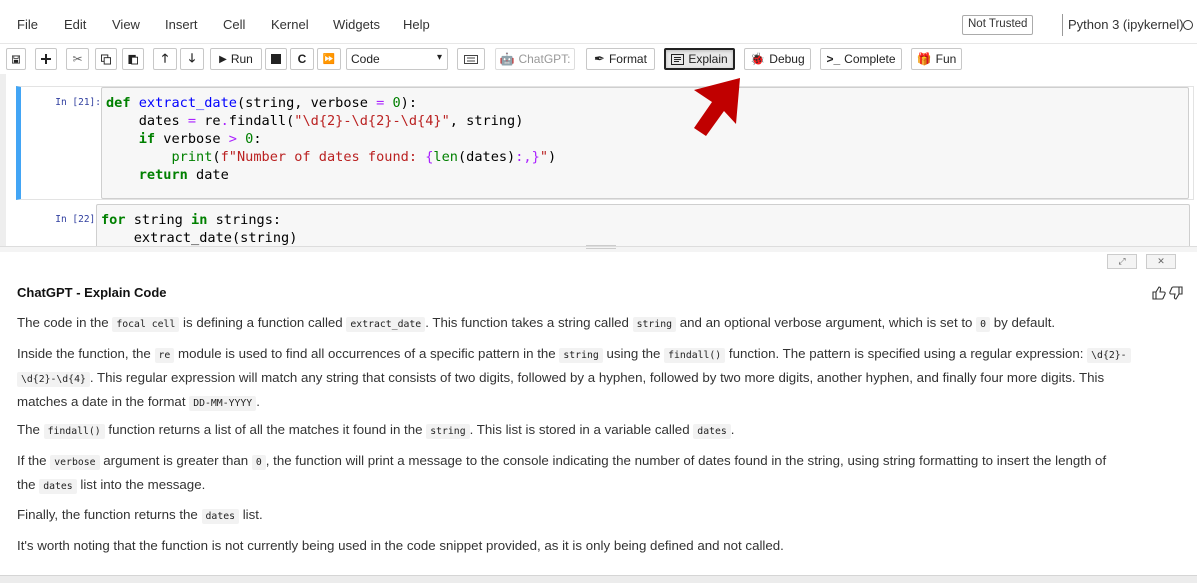  What do you see at coordinates (1176, 294) in the screenshot?
I see `thumbs-down-icon` at bounding box center [1176, 294].